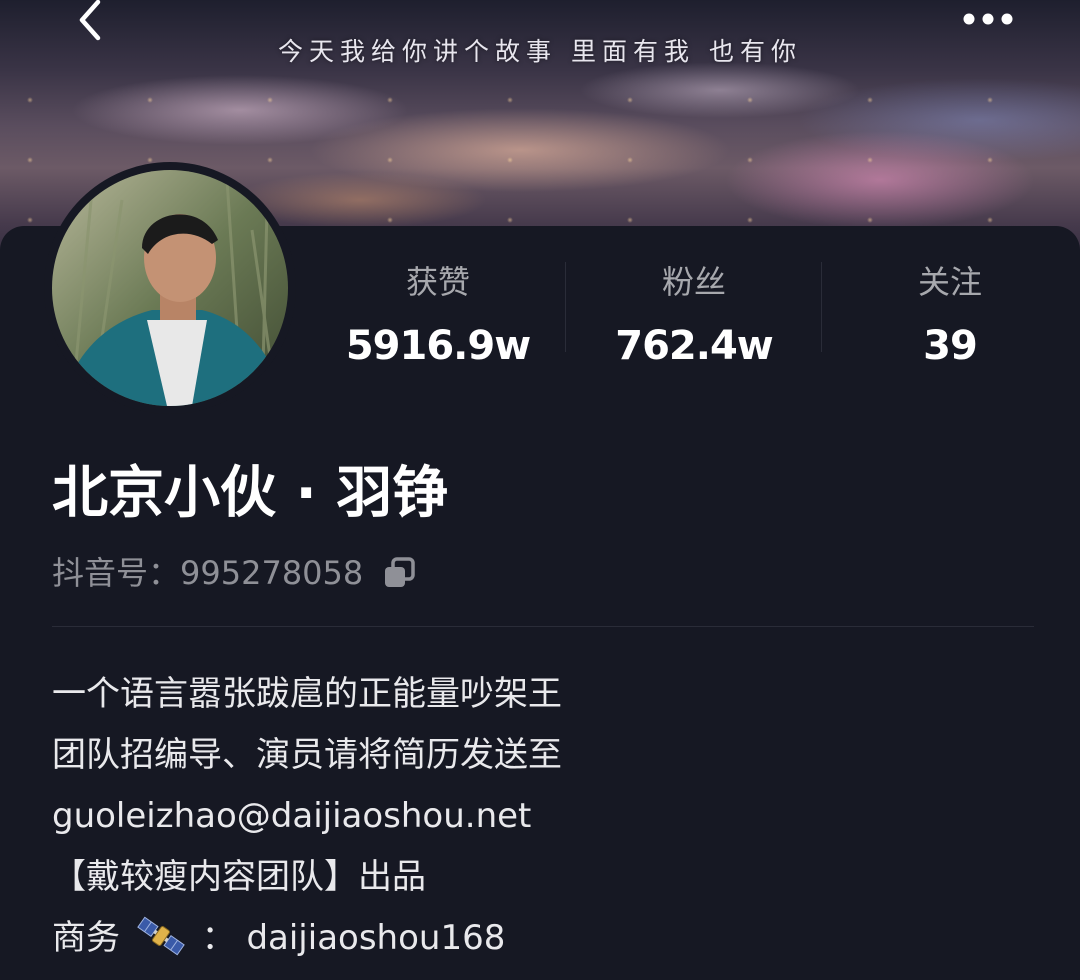 This screenshot has height=980, width=1080. Describe the element at coordinates (988, 19) in the screenshot. I see `more-horizontal-icon` at that location.